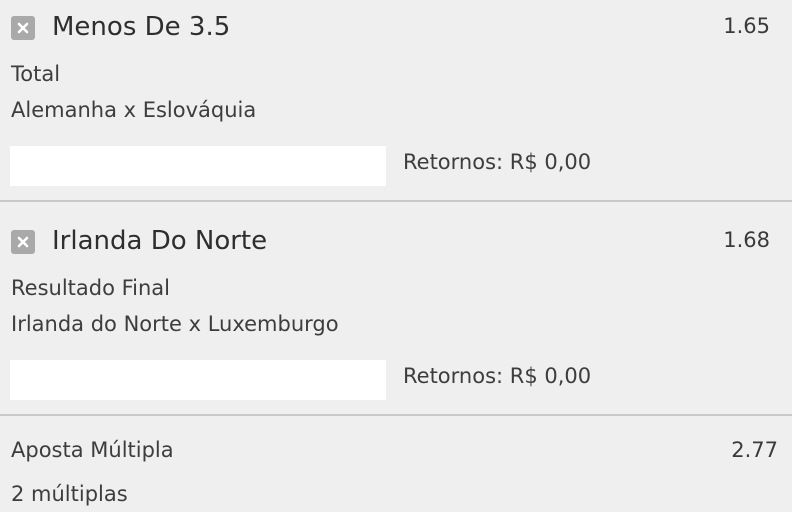 The width and height of the screenshot is (792, 512). Describe the element at coordinates (141, 27) in the screenshot. I see `selection-name: Menos De 3.5` at that location.